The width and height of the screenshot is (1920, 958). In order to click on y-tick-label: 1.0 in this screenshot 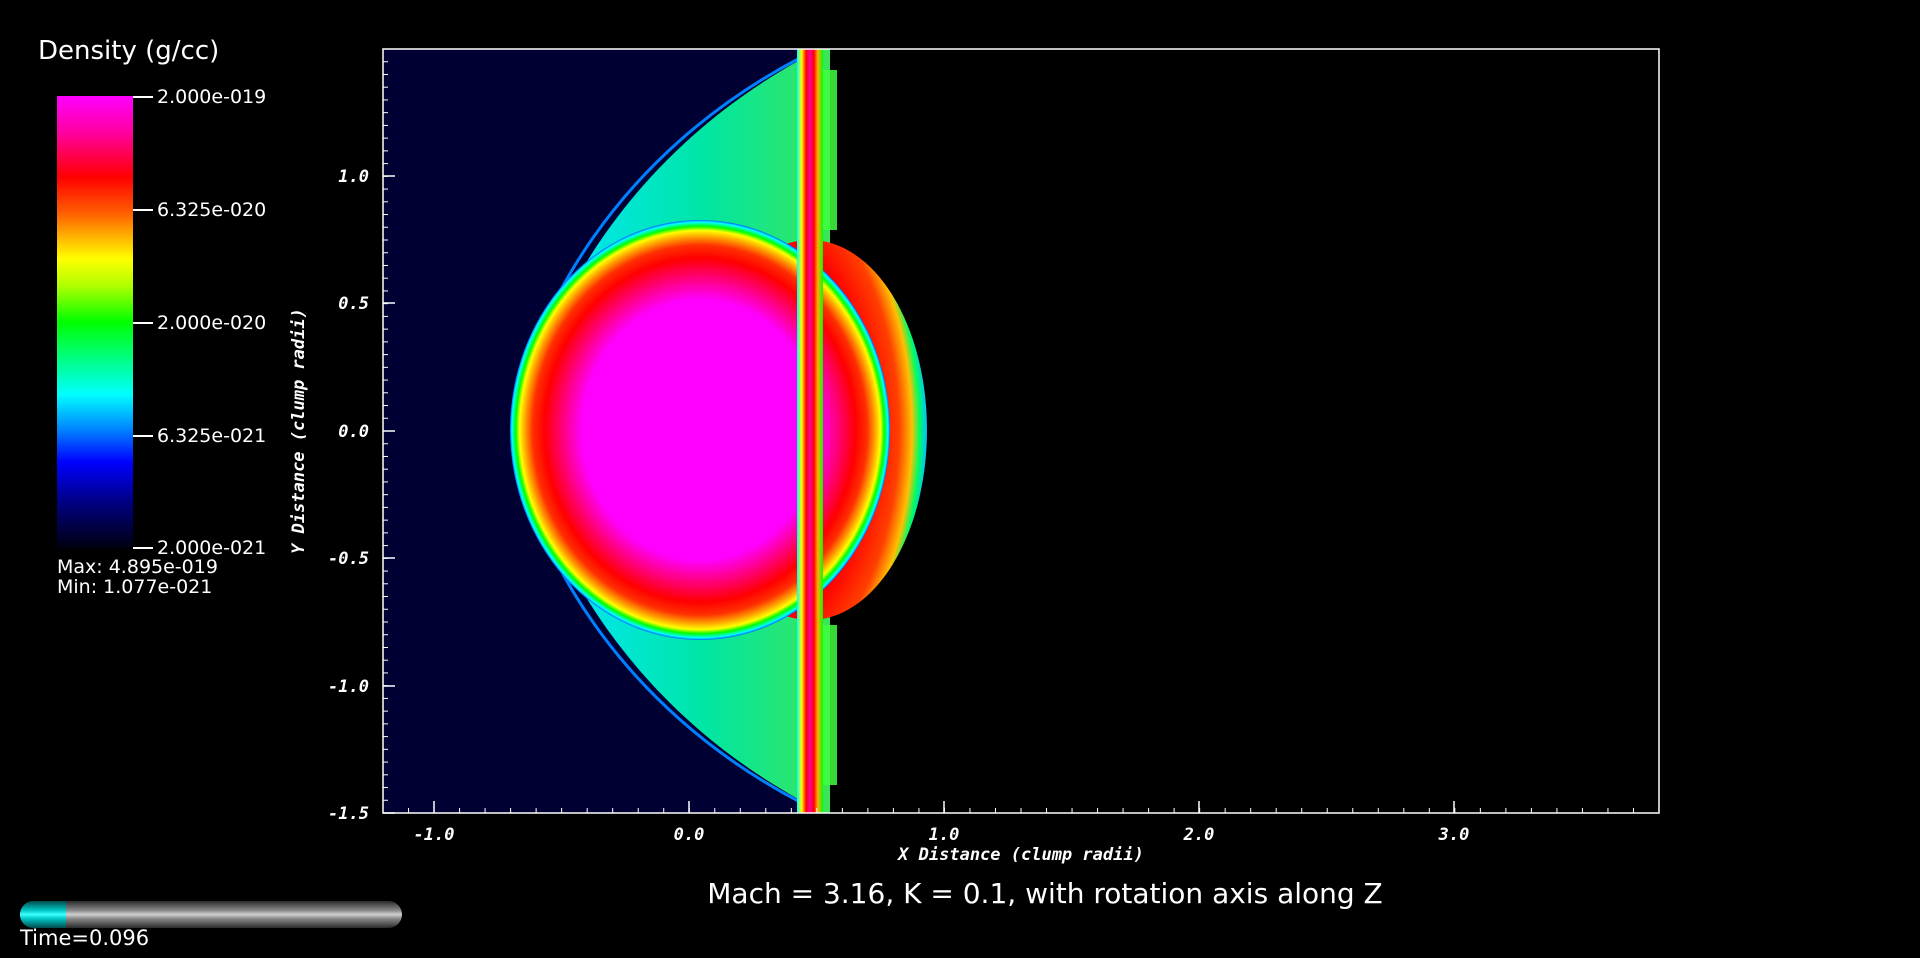, I will do `click(353, 177)`.